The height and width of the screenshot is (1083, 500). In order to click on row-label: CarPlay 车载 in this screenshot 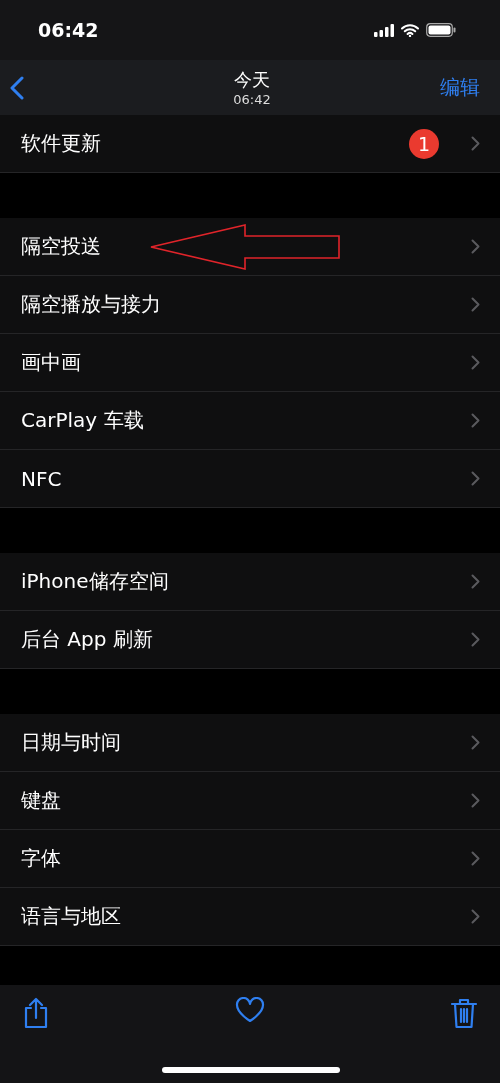, I will do `click(83, 420)`.